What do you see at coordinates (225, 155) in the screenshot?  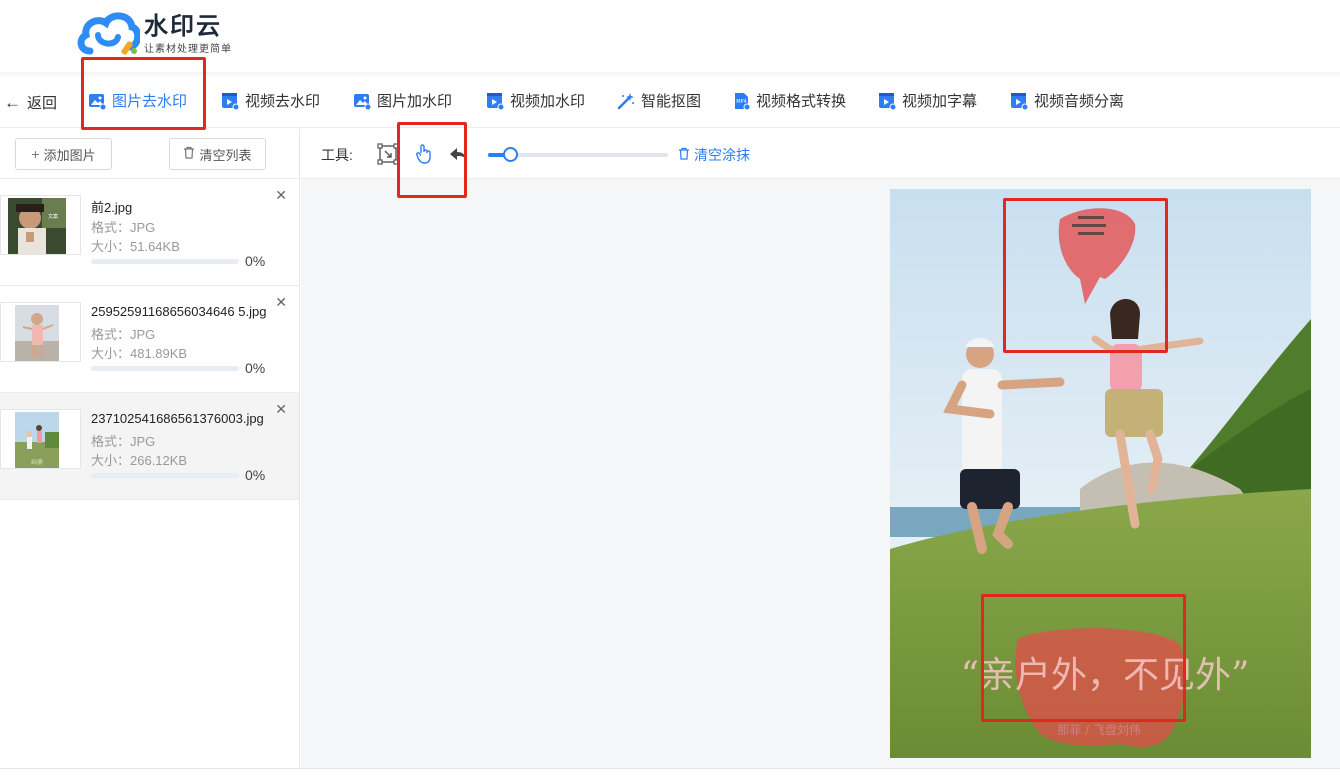 I see `clear-list-label: 清空列表` at bounding box center [225, 155].